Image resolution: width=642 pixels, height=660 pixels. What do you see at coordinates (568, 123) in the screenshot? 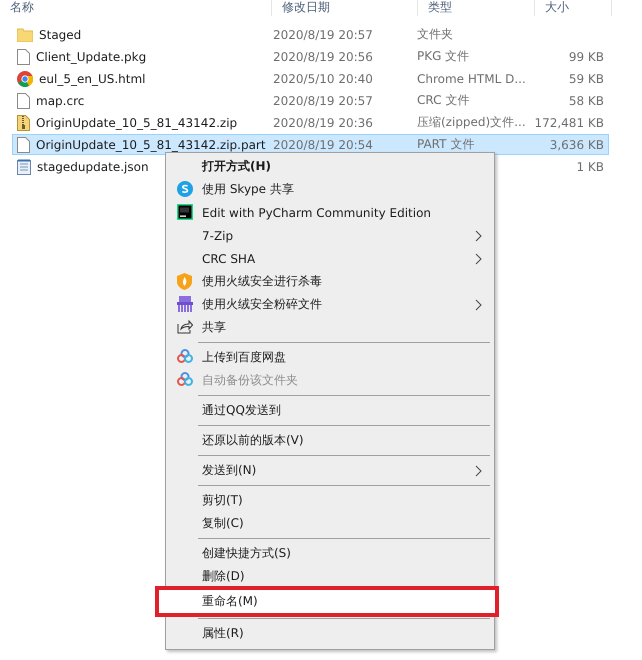
I see `file-size: 172,481 KB` at bounding box center [568, 123].